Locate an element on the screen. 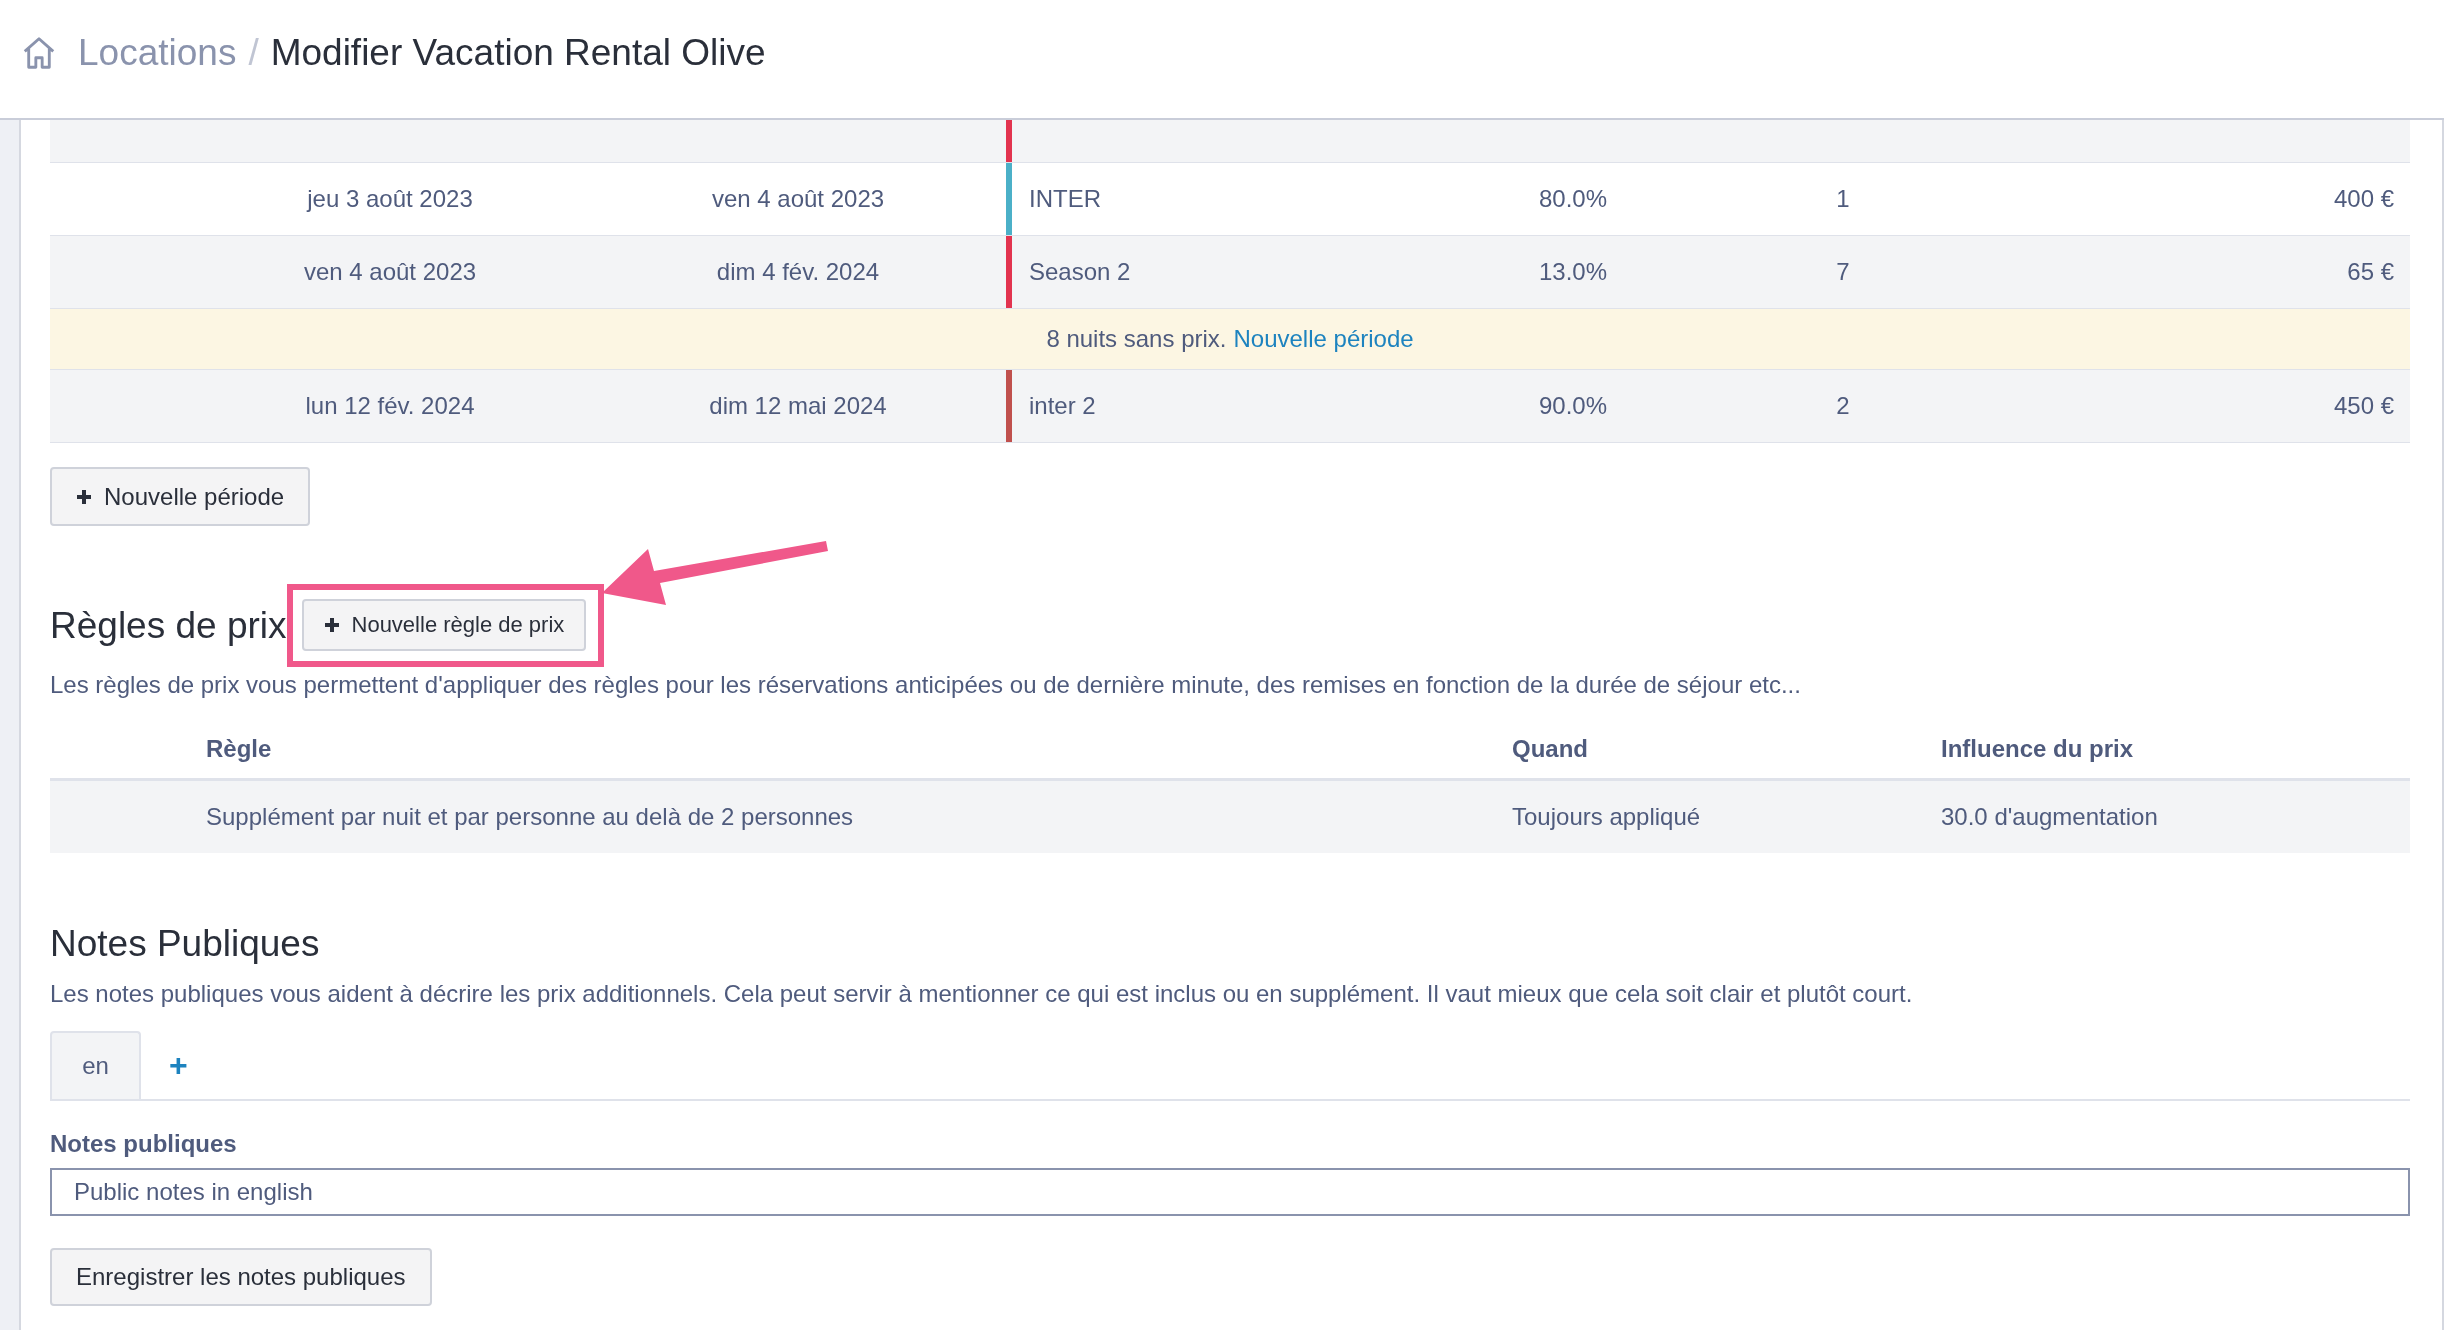 Image resolution: width=2444 pixels, height=1330 pixels. table-cell-text: jeu 3 août 2023 is located at coordinates (389, 199).